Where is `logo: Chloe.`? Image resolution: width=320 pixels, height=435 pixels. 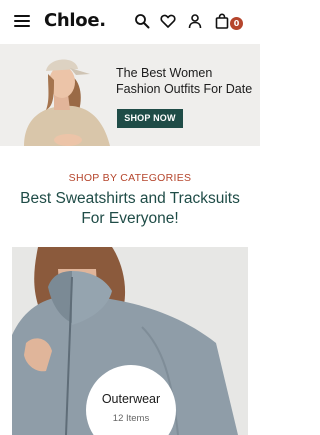
logo: Chloe. is located at coordinates (75, 20).